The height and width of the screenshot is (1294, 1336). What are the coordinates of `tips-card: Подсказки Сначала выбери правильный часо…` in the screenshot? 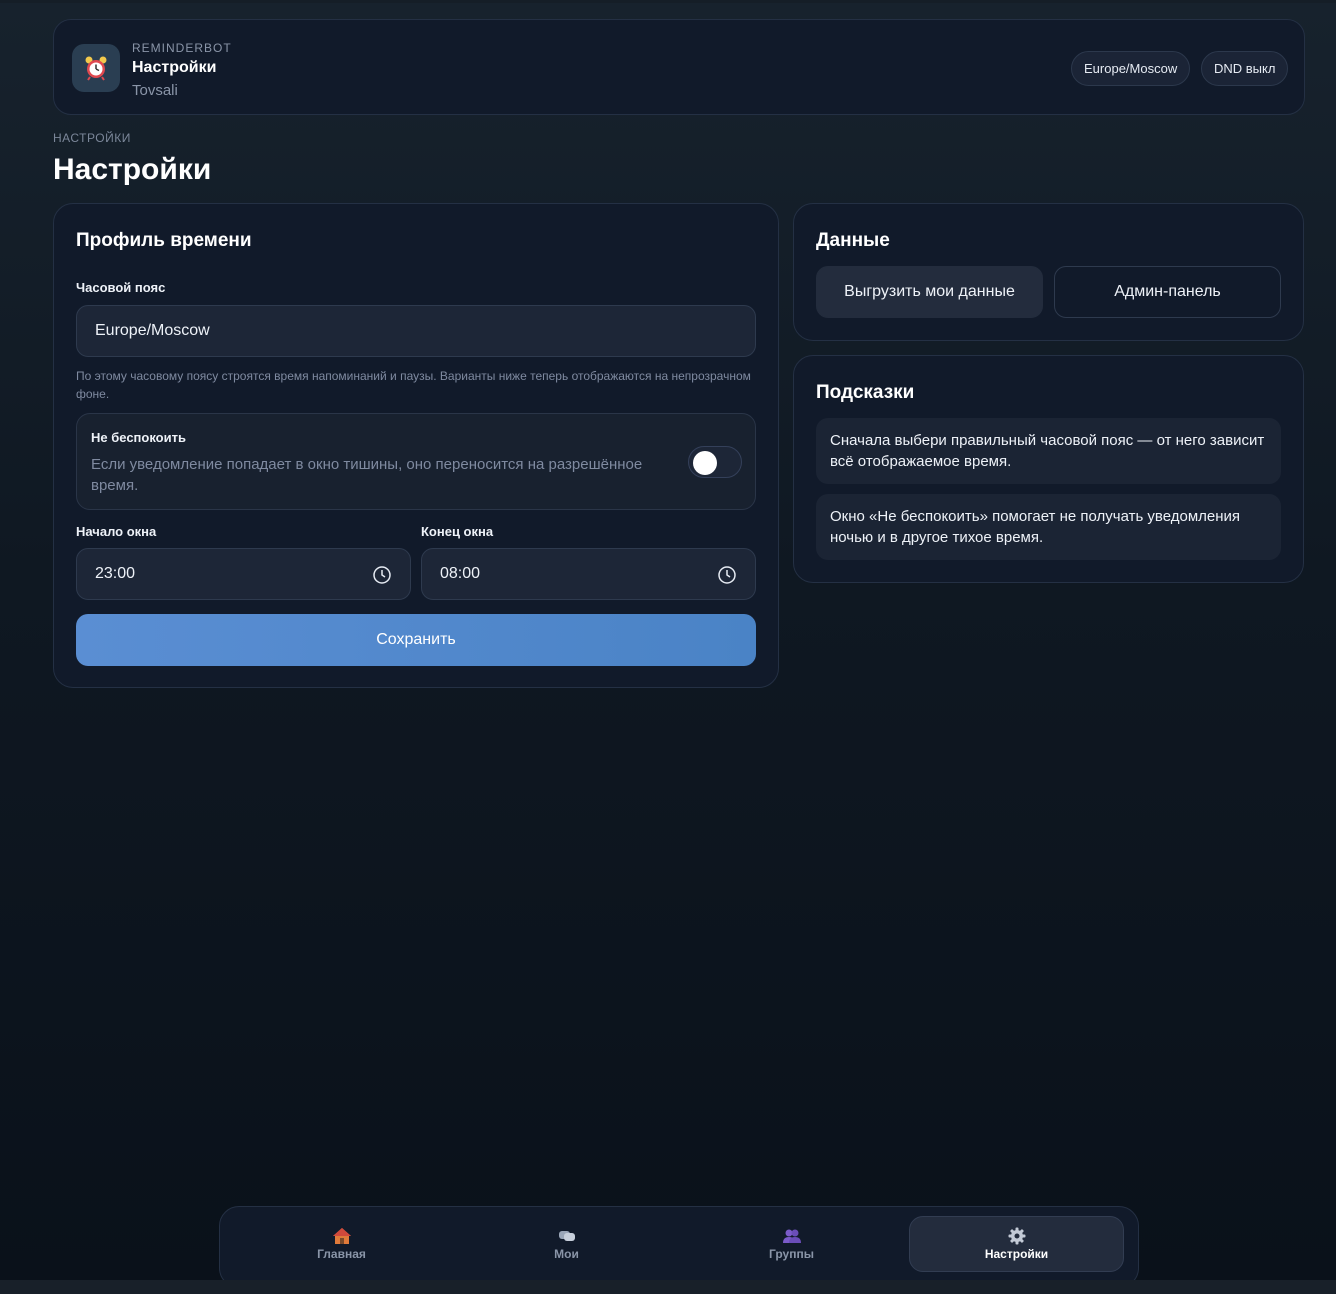 It's located at (1048, 469).